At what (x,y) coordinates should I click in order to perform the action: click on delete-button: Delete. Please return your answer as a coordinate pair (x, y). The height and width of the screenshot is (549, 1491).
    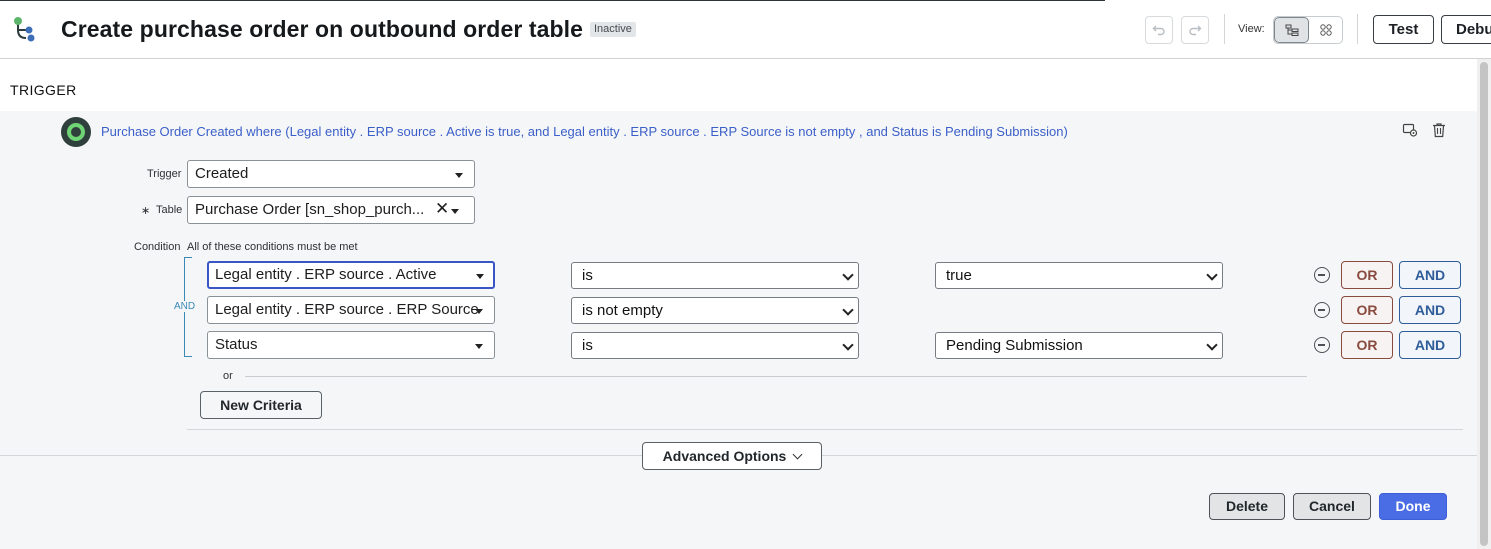
    Looking at the image, I should click on (1247, 506).